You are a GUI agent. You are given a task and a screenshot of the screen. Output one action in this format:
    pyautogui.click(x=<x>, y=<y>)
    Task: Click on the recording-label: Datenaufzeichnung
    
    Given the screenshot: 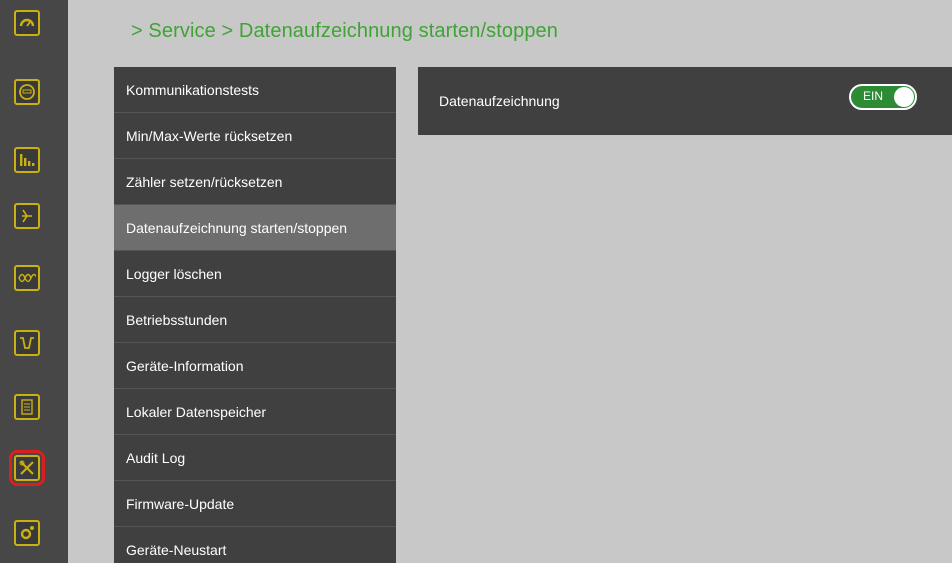 What is the action you would take?
    pyautogui.click(x=499, y=101)
    